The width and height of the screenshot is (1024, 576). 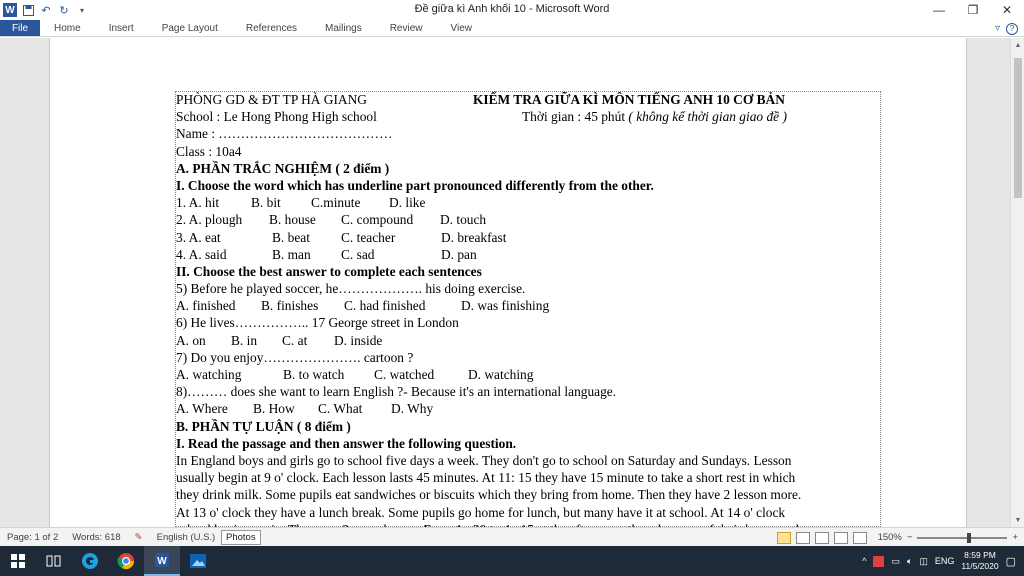 What do you see at coordinates (64, 10) in the screenshot?
I see `redo-icon: ↻` at bounding box center [64, 10].